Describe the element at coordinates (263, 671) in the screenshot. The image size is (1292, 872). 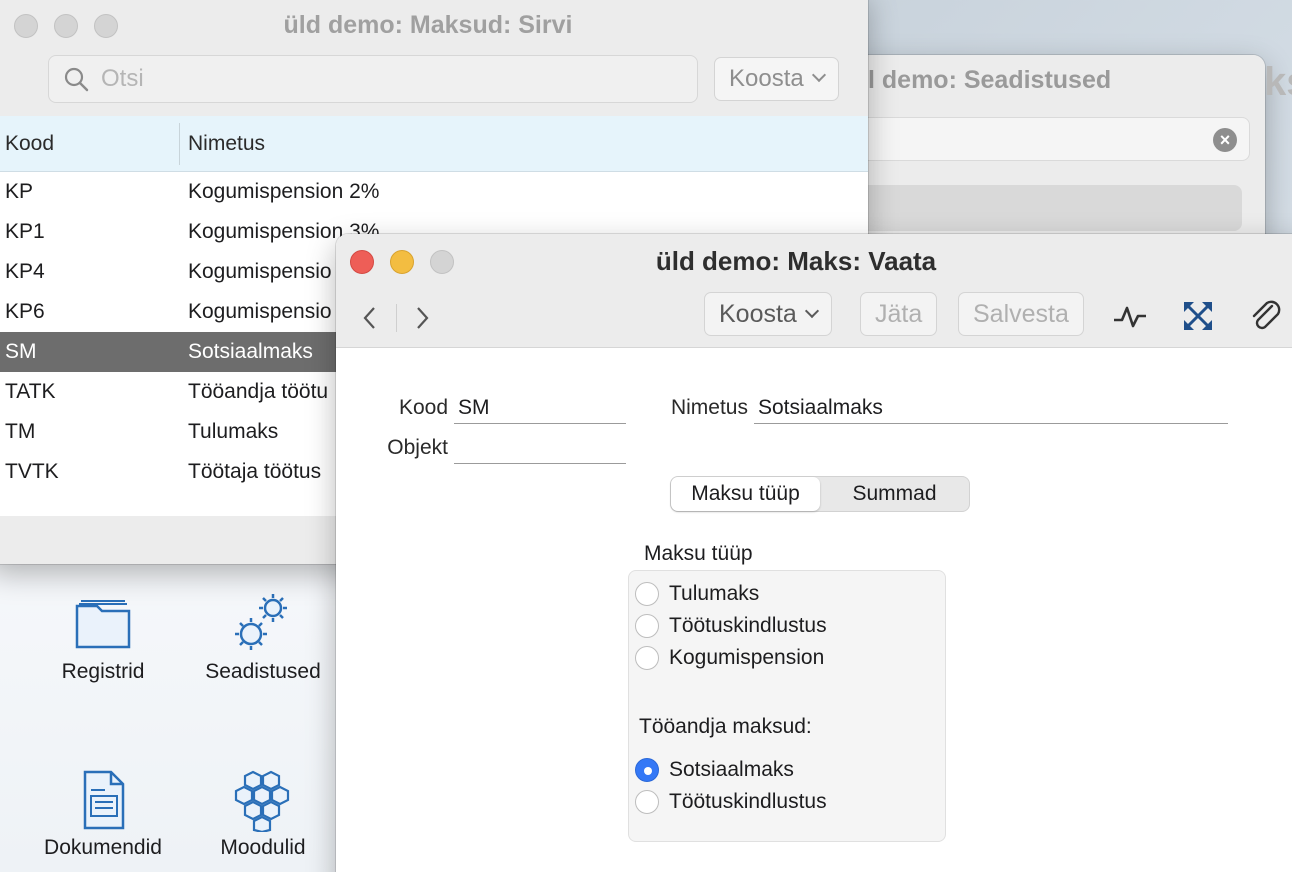
I see `launcher-label: Seadistused` at that location.